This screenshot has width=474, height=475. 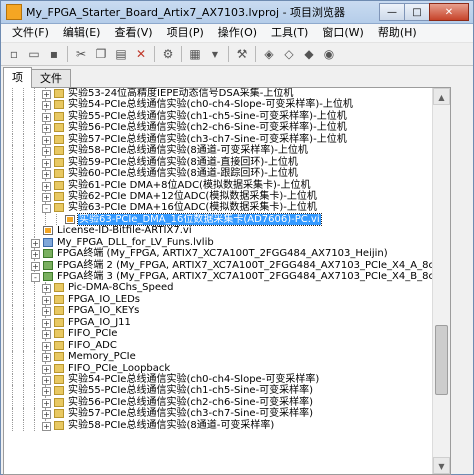 What do you see at coordinates (397, 33) in the screenshot?
I see `menu-help: 帮助(H)` at bounding box center [397, 33].